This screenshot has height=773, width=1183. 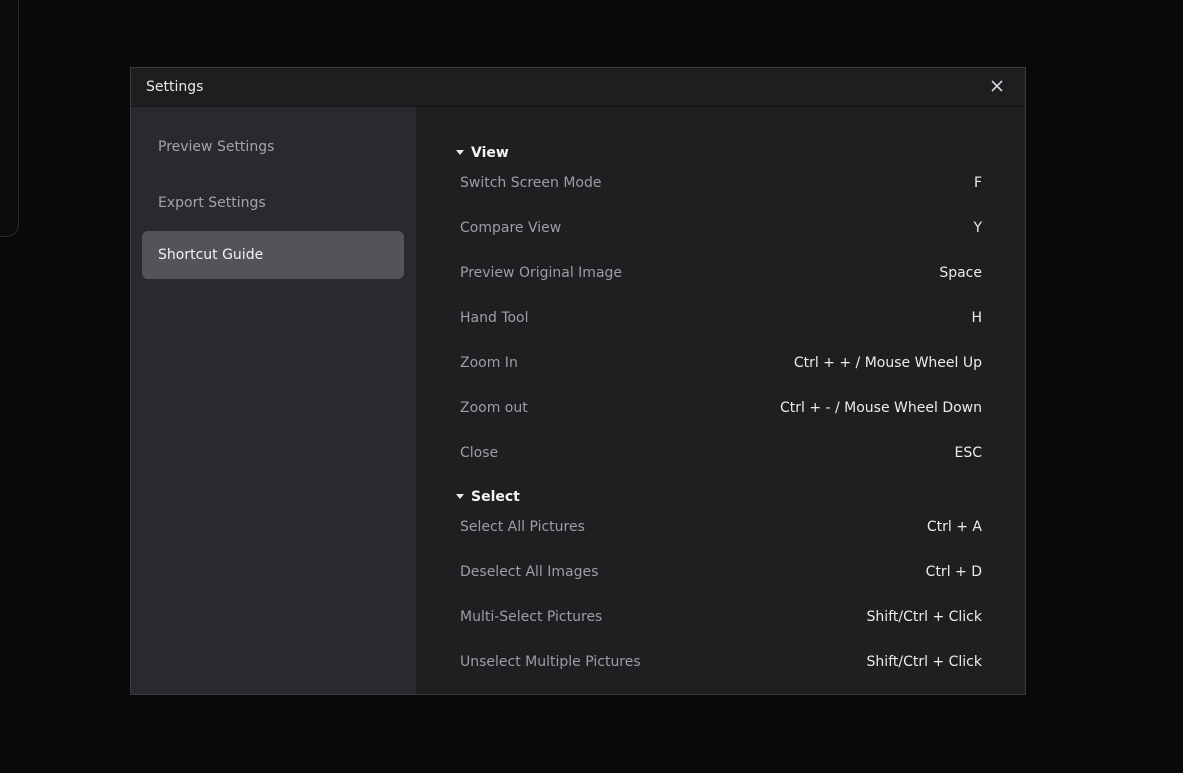 I want to click on close-icon, so click(x=997, y=86).